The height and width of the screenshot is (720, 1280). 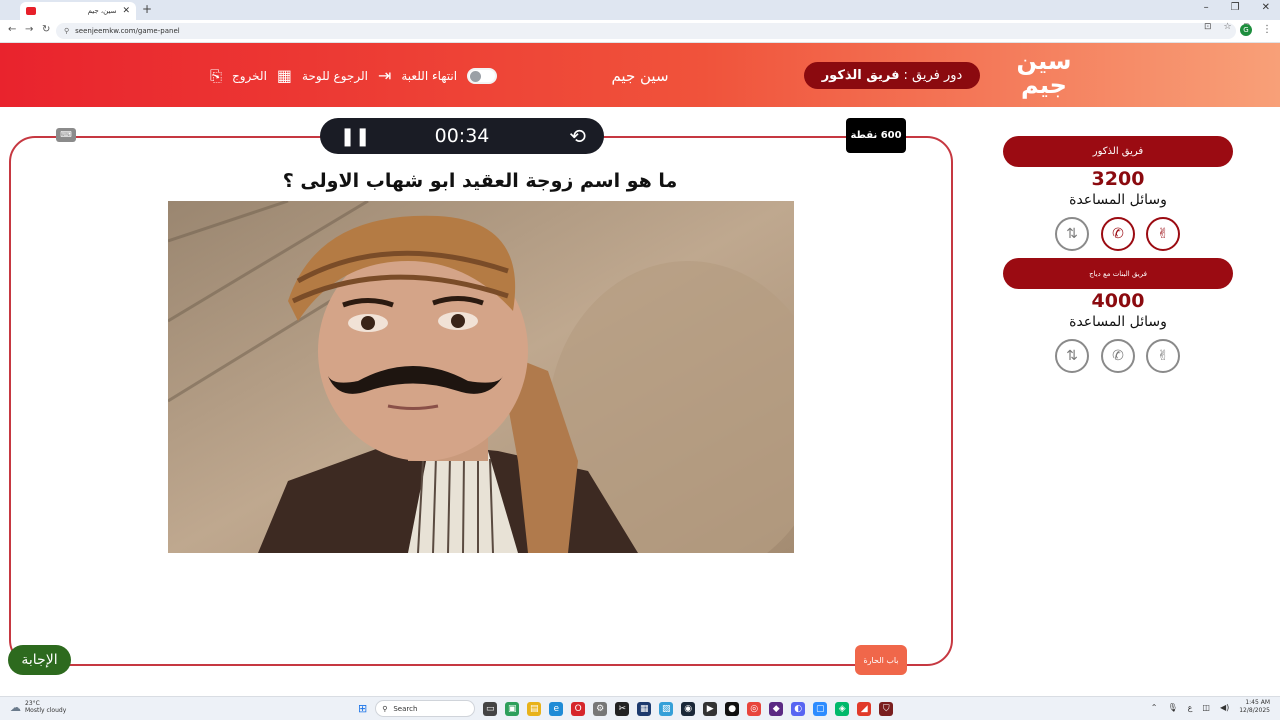 I want to click on team-2-phone-icon: ✆, so click(x=1118, y=356).